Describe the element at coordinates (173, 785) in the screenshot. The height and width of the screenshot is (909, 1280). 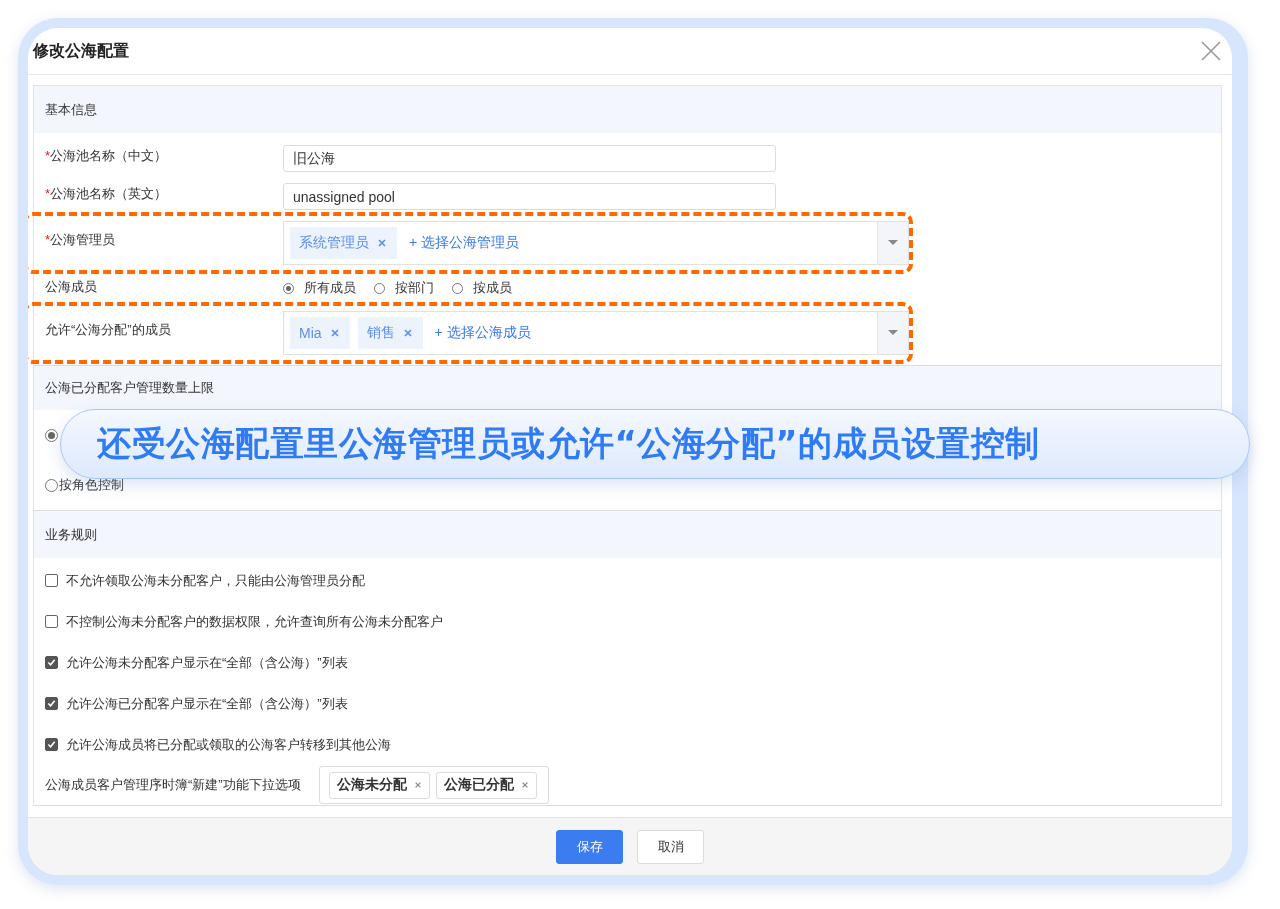
I see `field-label: 公海成员客户管理序时簿“新建”功能下拉选项` at that location.